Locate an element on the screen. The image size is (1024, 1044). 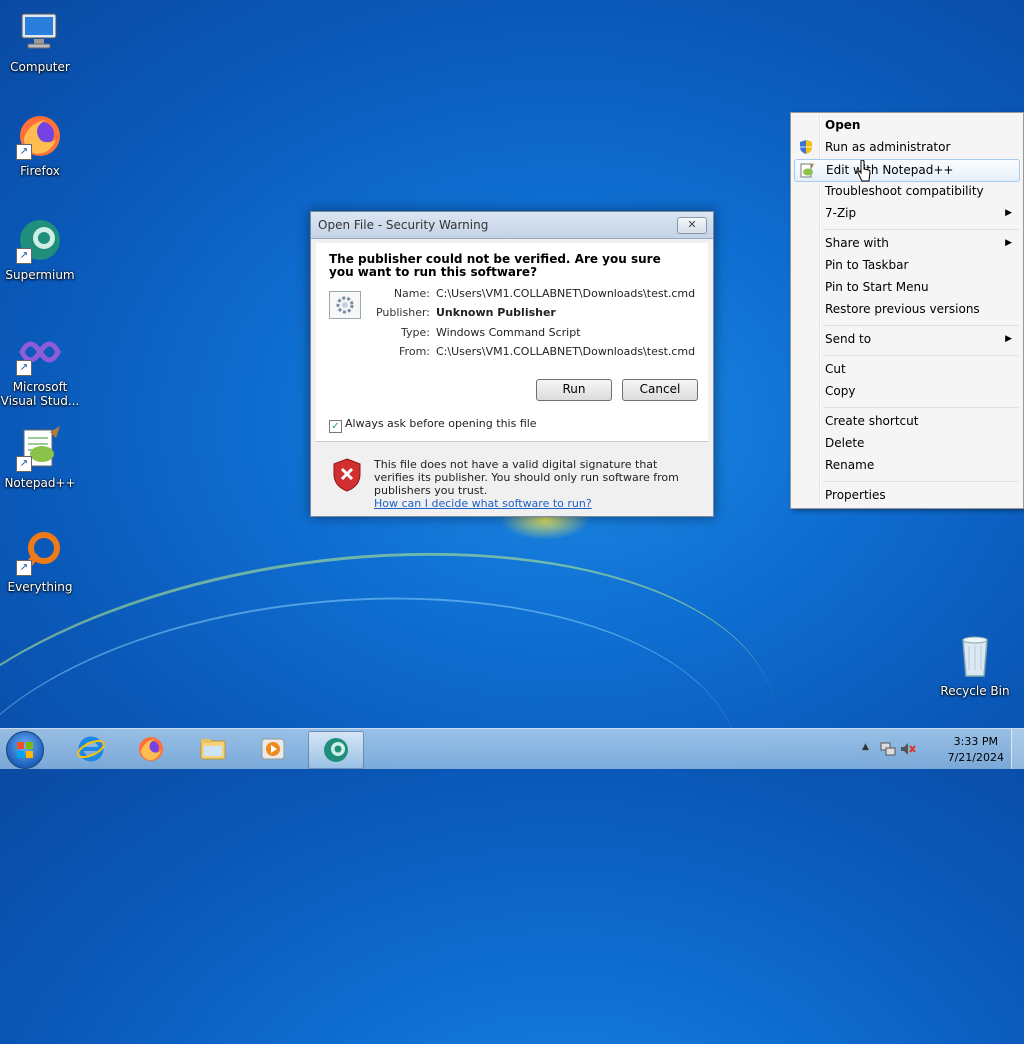
cancel-button: Cancel is located at coordinates (660, 390).